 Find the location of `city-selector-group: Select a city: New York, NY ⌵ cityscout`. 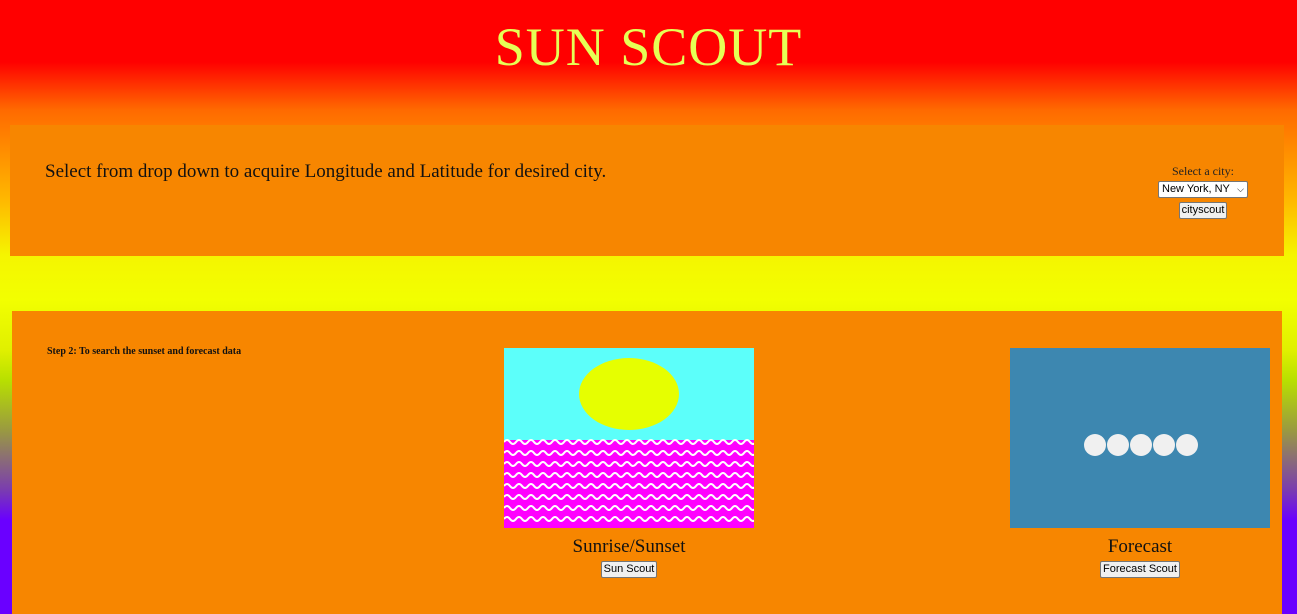

city-selector-group: Select a city: New York, NY ⌵ cityscout is located at coordinates (1203, 191).